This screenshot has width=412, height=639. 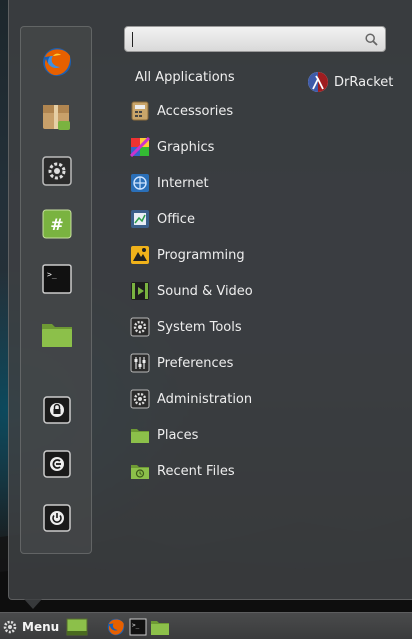 What do you see at coordinates (57, 518) in the screenshot?
I see `shutdown-icon` at bounding box center [57, 518].